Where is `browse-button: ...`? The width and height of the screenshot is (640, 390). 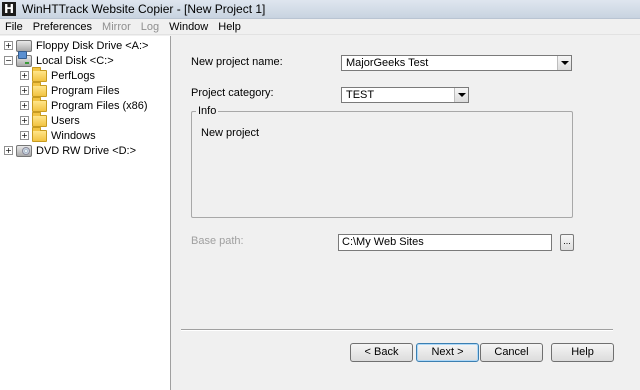 browse-button: ... is located at coordinates (567, 242).